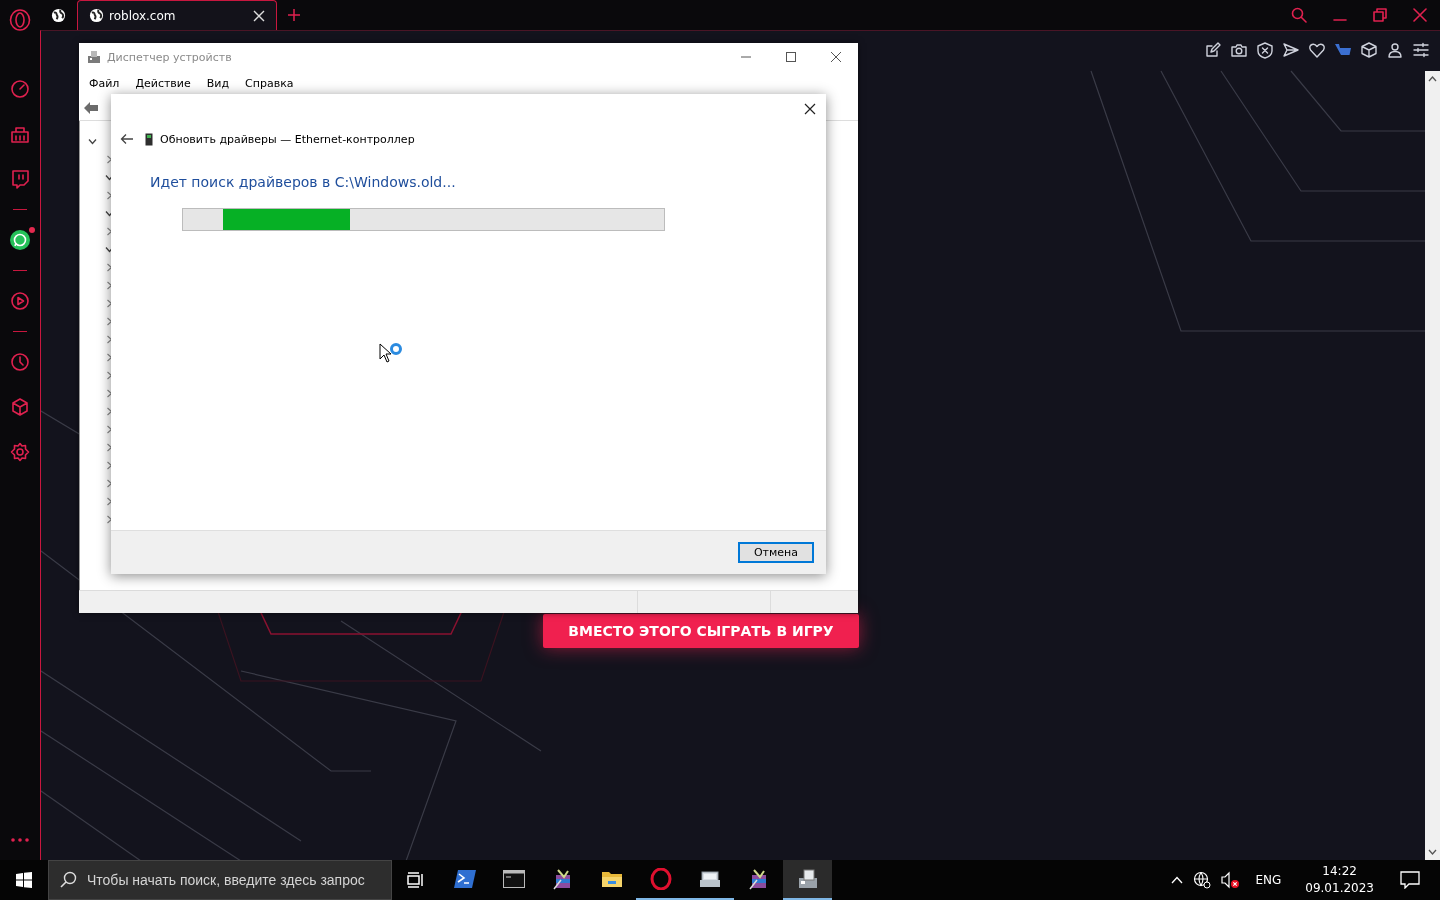 The height and width of the screenshot is (900, 1440). Describe the element at coordinates (1395, 50) in the screenshot. I see `person-icon` at that location.